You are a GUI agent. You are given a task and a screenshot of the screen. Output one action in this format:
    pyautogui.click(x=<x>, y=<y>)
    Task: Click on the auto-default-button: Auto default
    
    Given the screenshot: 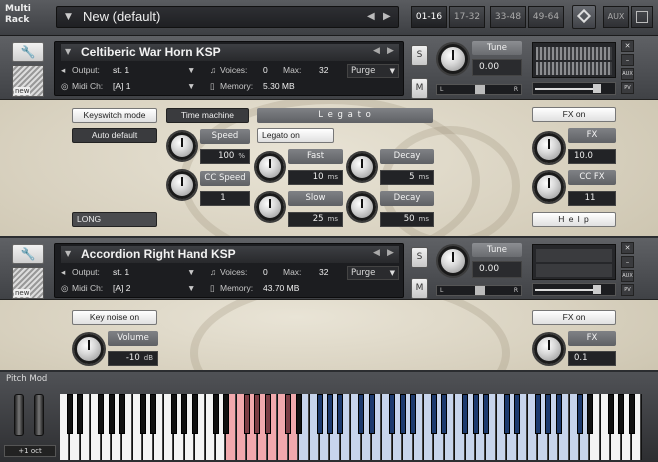 What is the action you would take?
    pyautogui.click(x=114, y=135)
    